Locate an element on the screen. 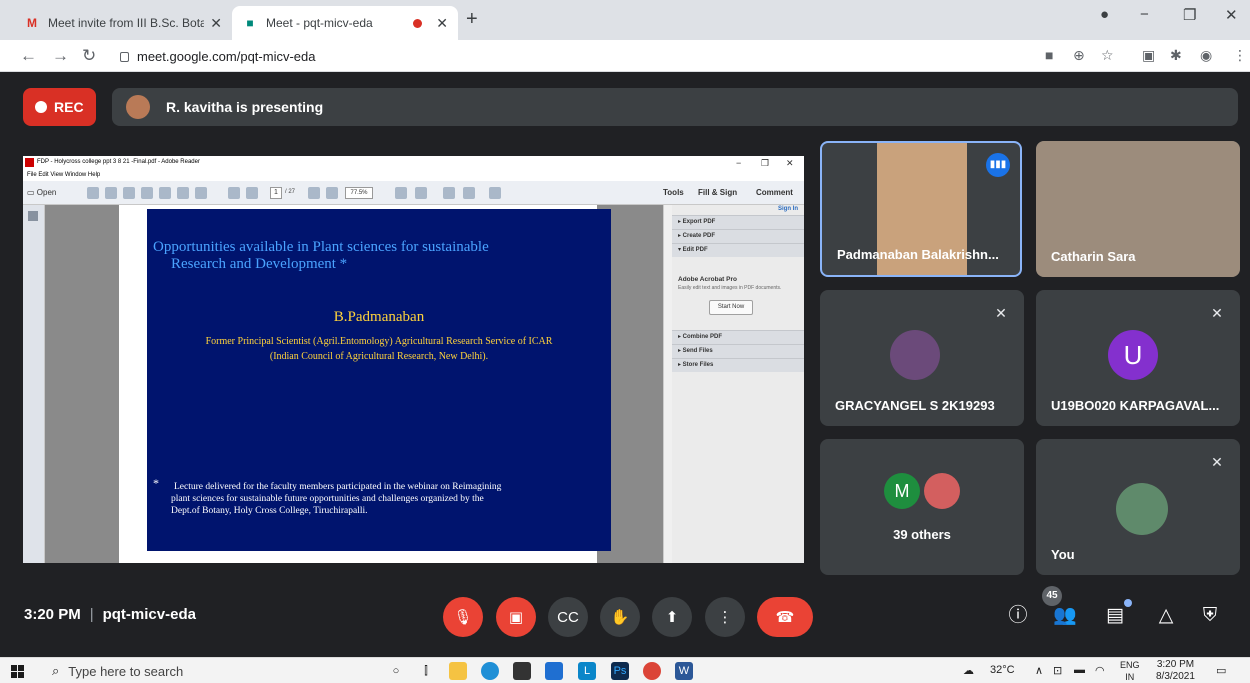 The width and height of the screenshot is (1250, 683). more-options-button: ⋮ is located at coordinates (725, 617).